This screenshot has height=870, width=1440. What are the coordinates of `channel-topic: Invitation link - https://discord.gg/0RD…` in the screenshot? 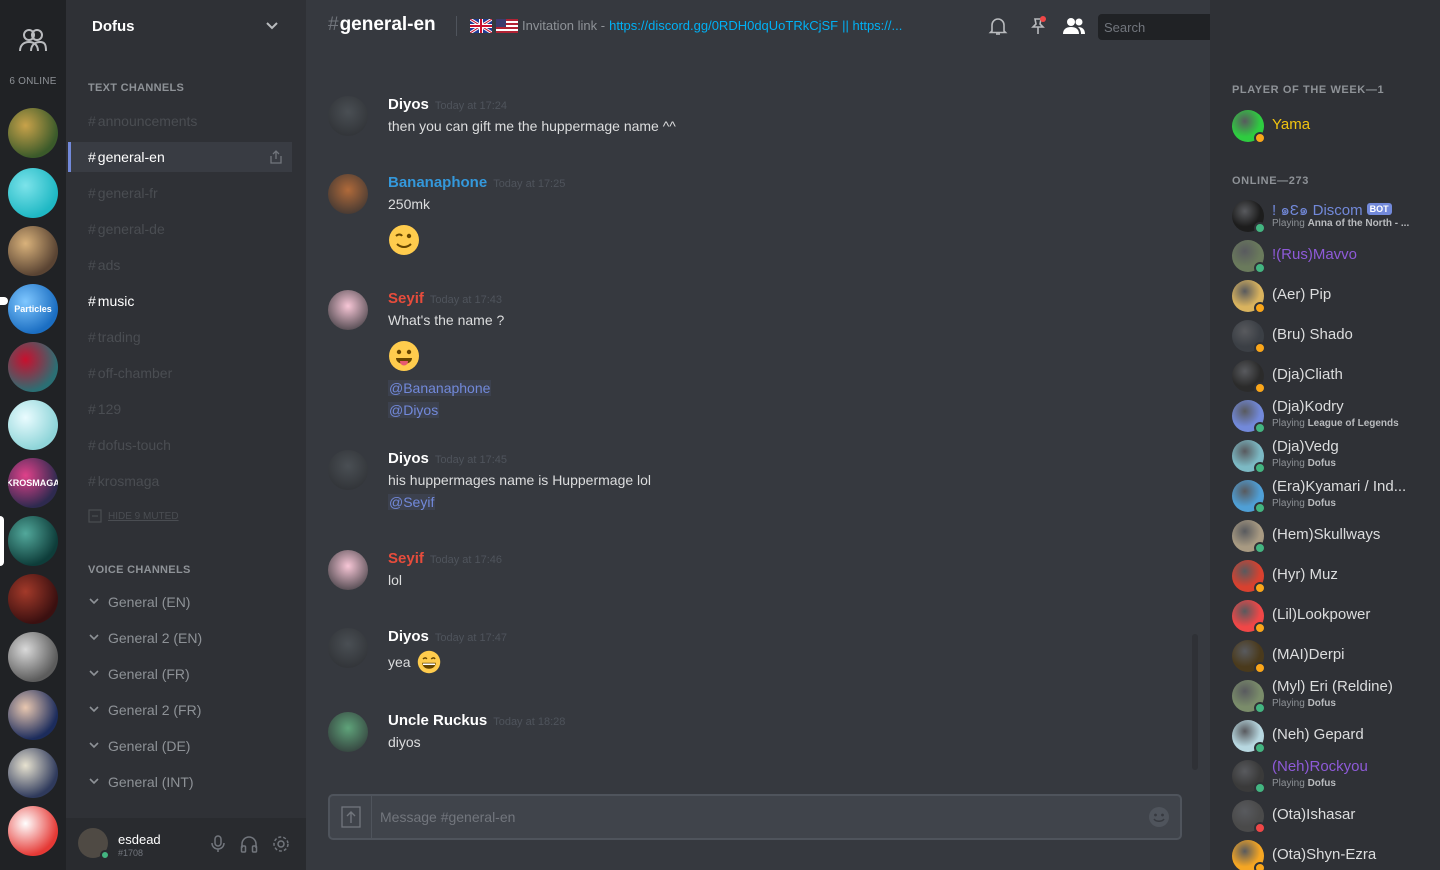 It's located at (700, 25).